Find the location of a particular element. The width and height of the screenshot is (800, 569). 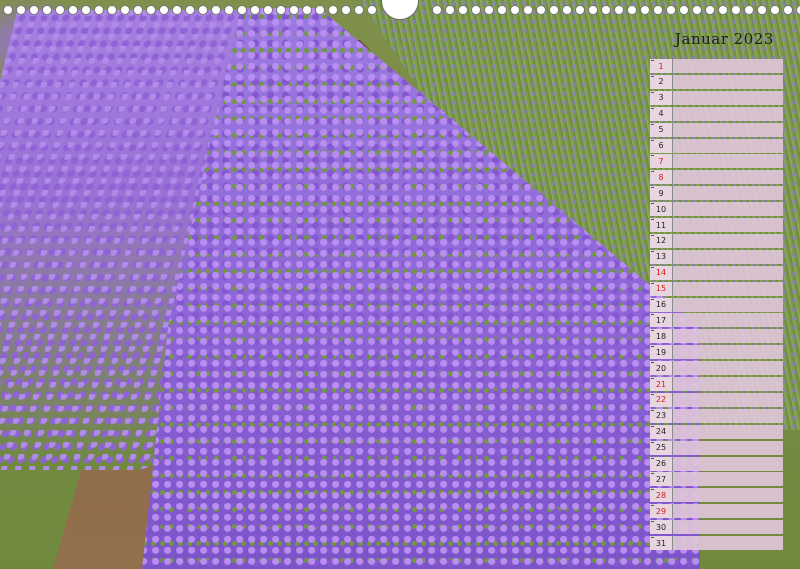

day-row: 8 is located at coordinates (716, 177).